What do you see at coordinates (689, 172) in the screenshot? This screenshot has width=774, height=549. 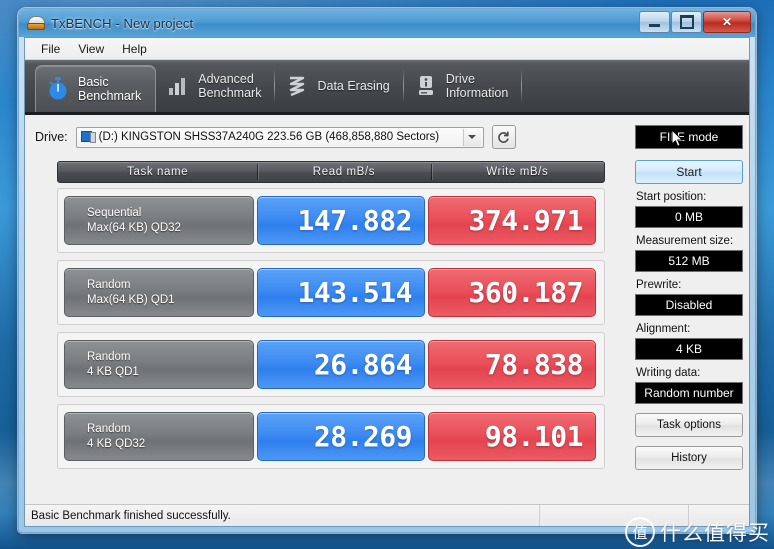 I see `start-button: Start` at bounding box center [689, 172].